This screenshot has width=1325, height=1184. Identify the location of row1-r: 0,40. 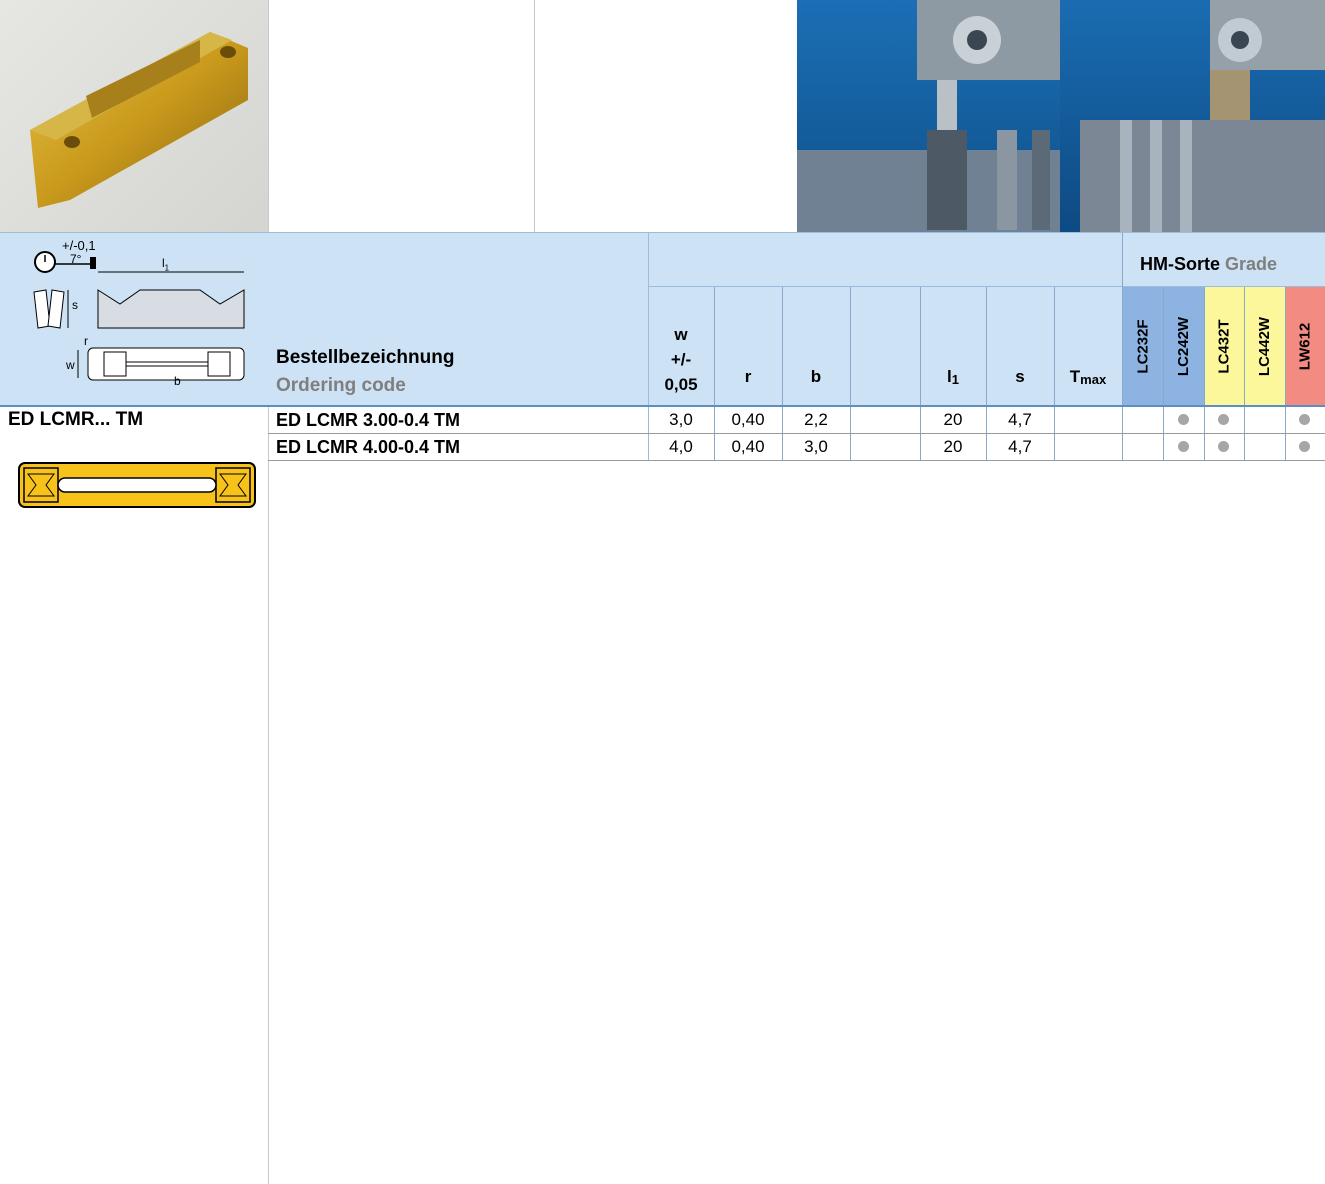
(748, 419).